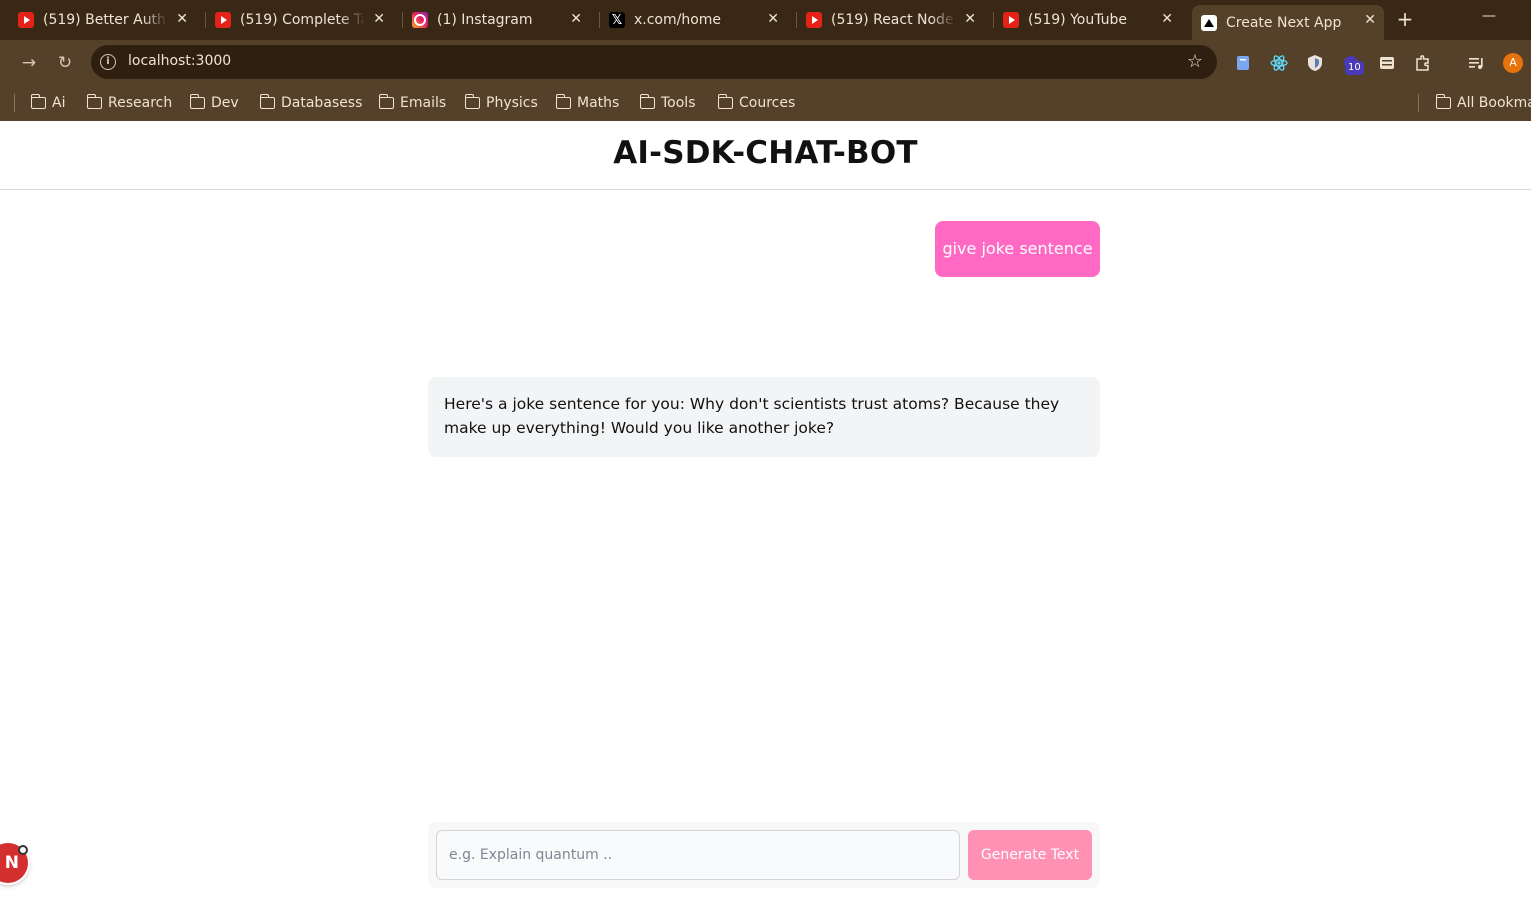 This screenshot has width=1531, height=904. Describe the element at coordinates (1354, 68) in the screenshot. I see `extension-badge: 10` at that location.